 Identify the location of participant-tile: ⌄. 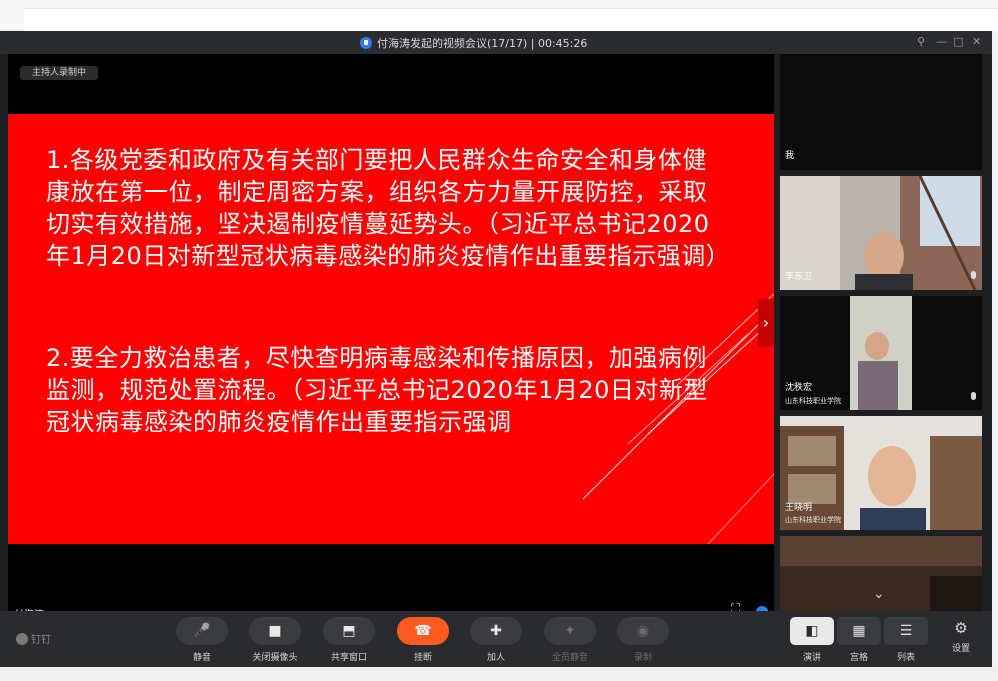
(881, 573).